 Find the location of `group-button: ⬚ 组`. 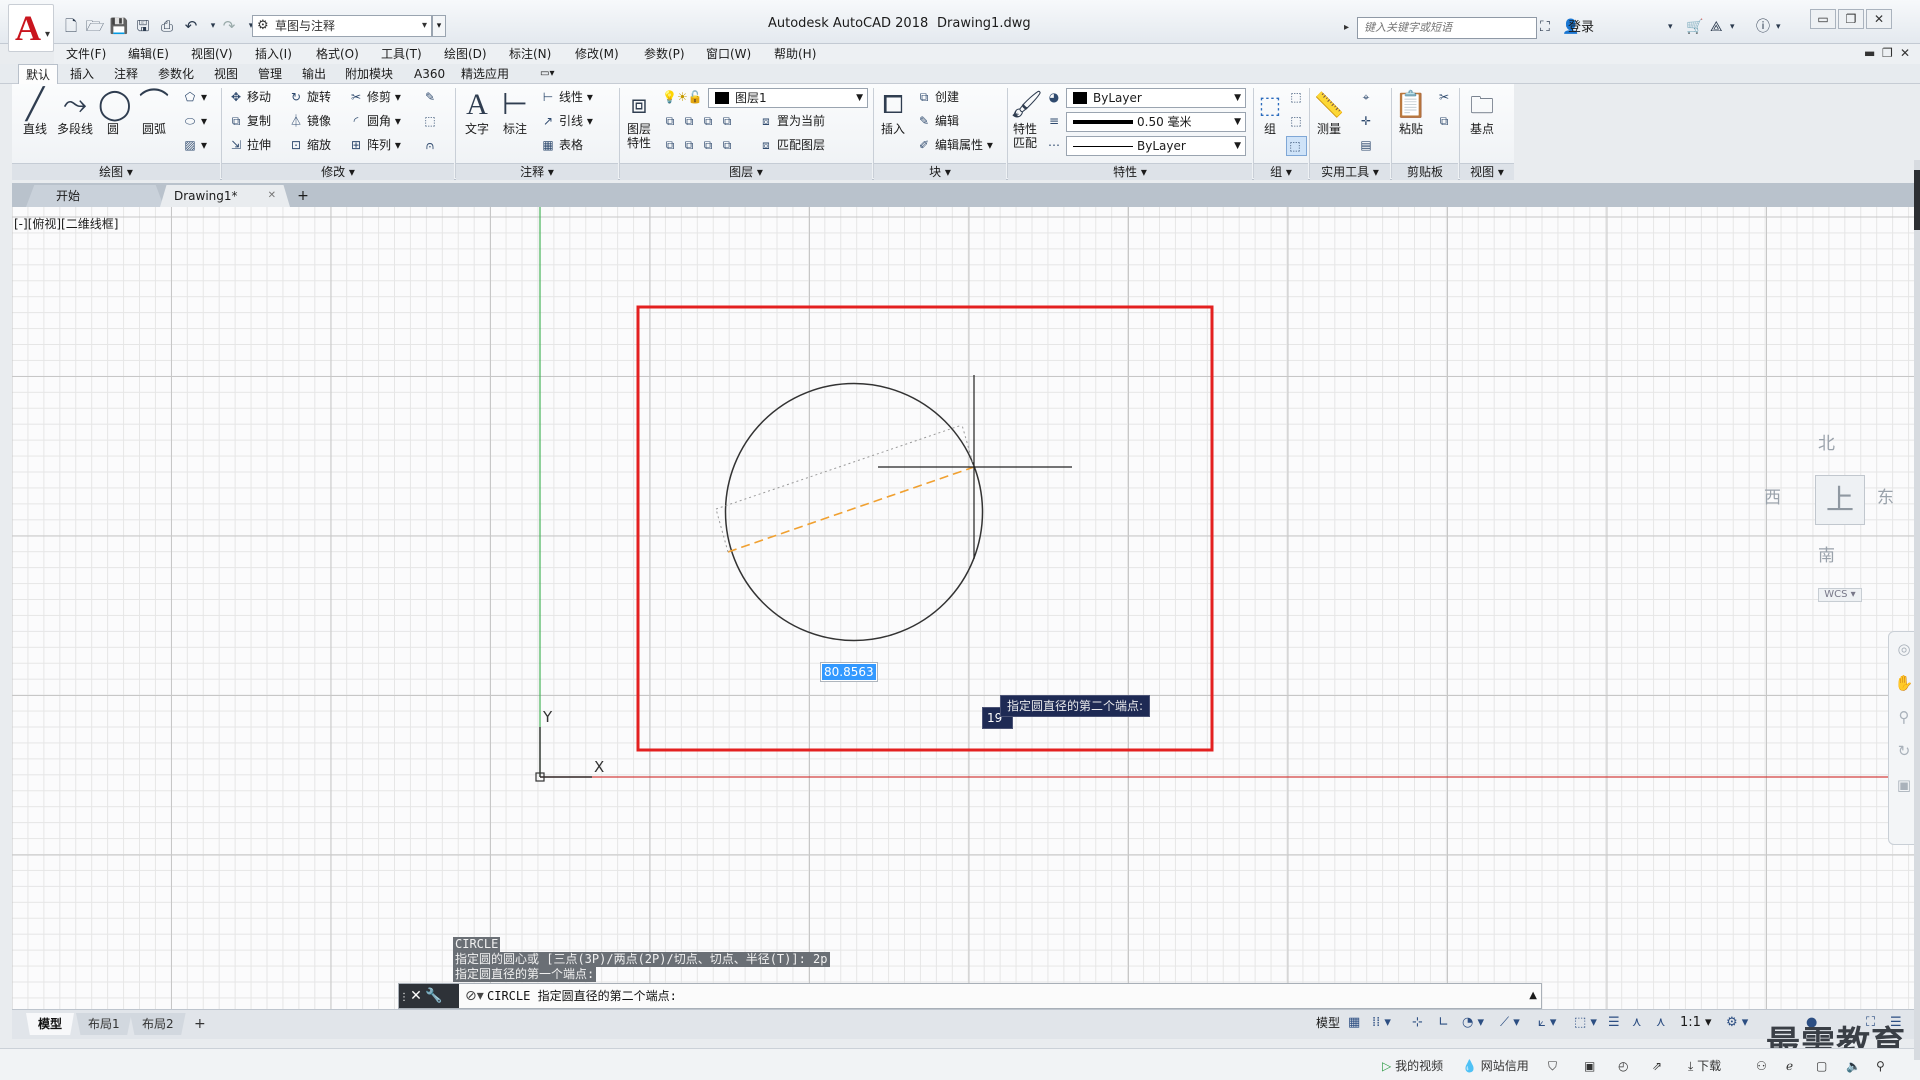

group-button: ⬚ 组 is located at coordinates (1270, 112).